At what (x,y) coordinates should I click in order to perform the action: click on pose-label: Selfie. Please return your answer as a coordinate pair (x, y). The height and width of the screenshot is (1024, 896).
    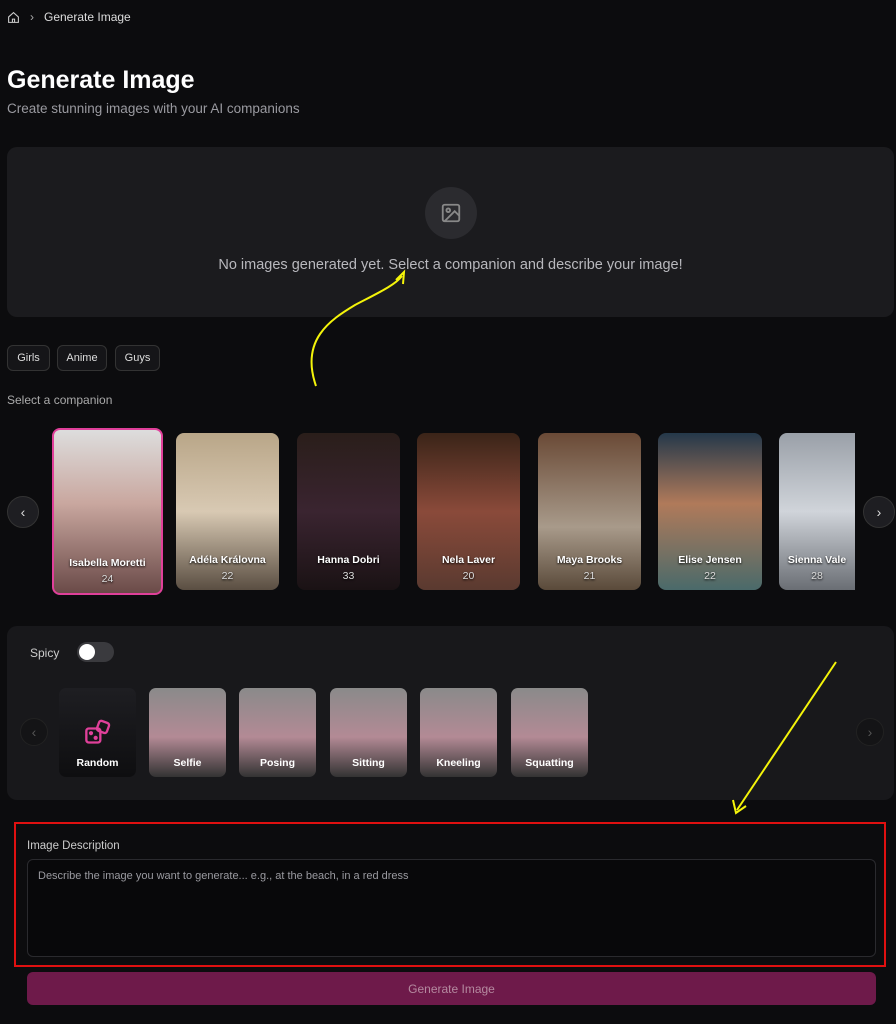
    Looking at the image, I should click on (187, 763).